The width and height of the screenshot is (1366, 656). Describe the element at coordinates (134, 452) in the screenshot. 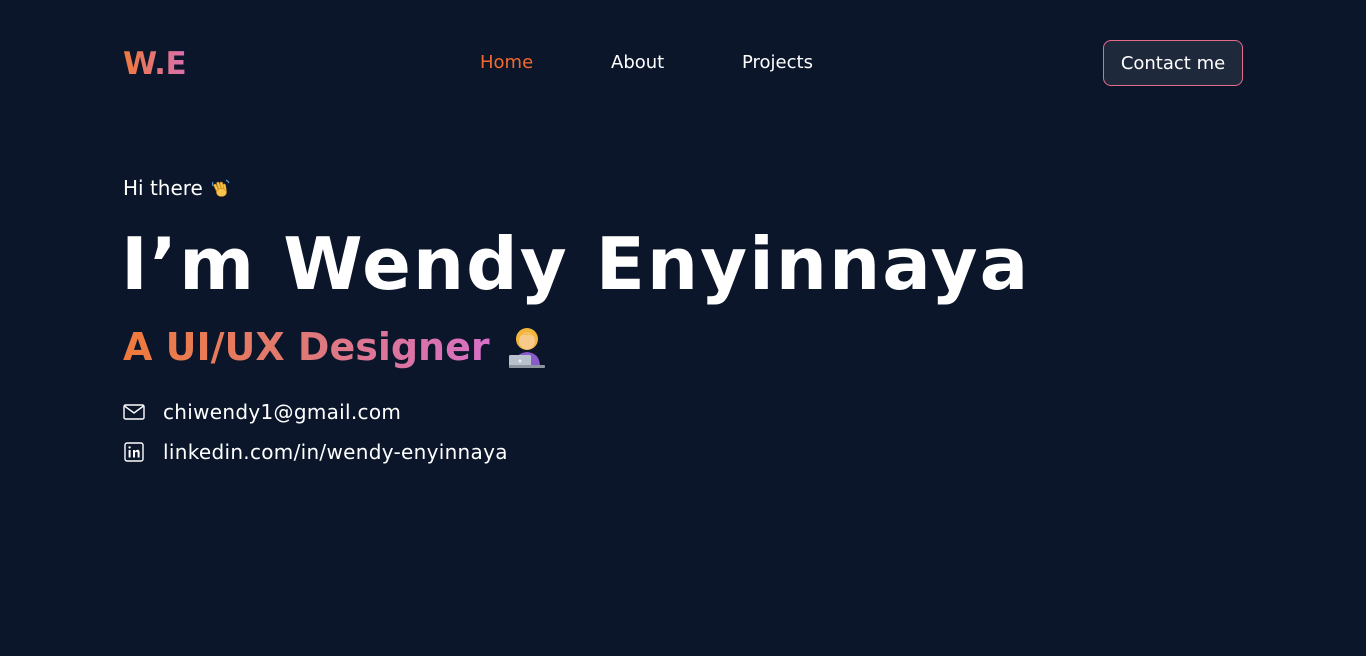

I see `linkedin-icon` at that location.